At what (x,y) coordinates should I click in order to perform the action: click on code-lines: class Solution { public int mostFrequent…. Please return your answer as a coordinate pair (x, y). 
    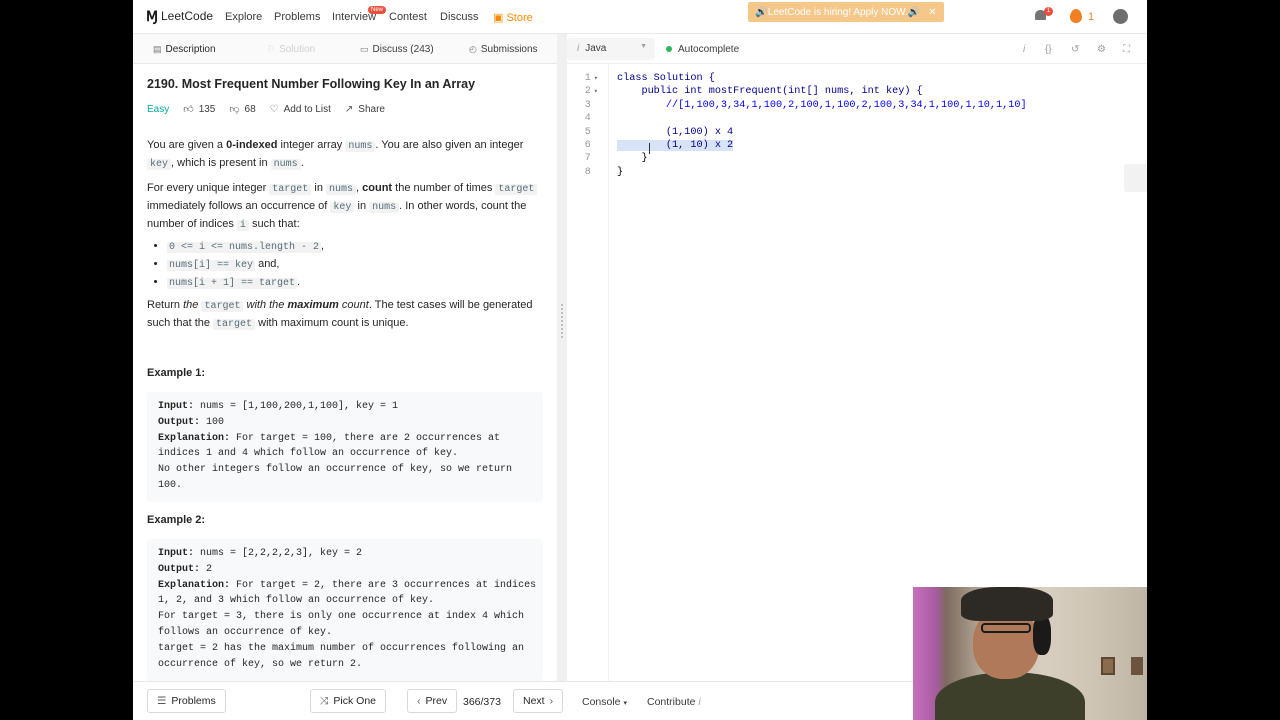
    Looking at the image, I should click on (822, 125).